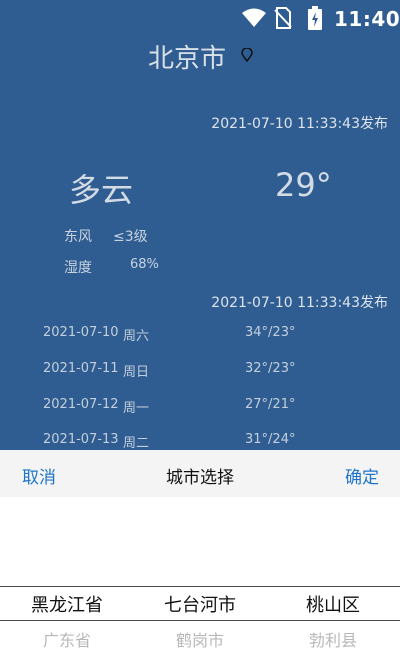 Image resolution: width=400 pixels, height=660 pixels. I want to click on city-name: 北京市, so click(187, 56).